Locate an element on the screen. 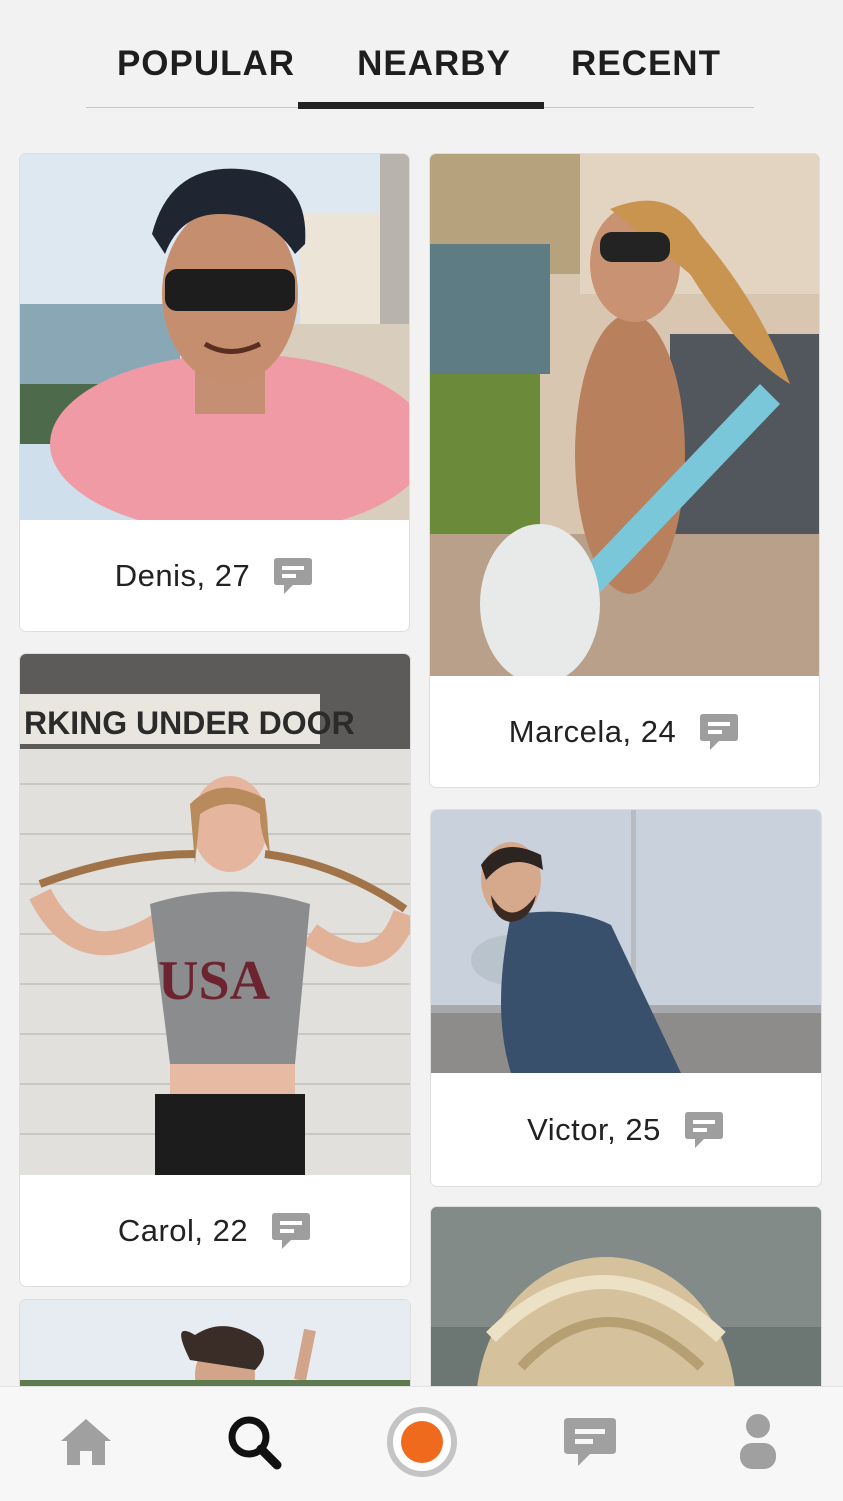 This screenshot has height=1501, width=843. tab-nearby: NEARBY is located at coordinates (434, 64).